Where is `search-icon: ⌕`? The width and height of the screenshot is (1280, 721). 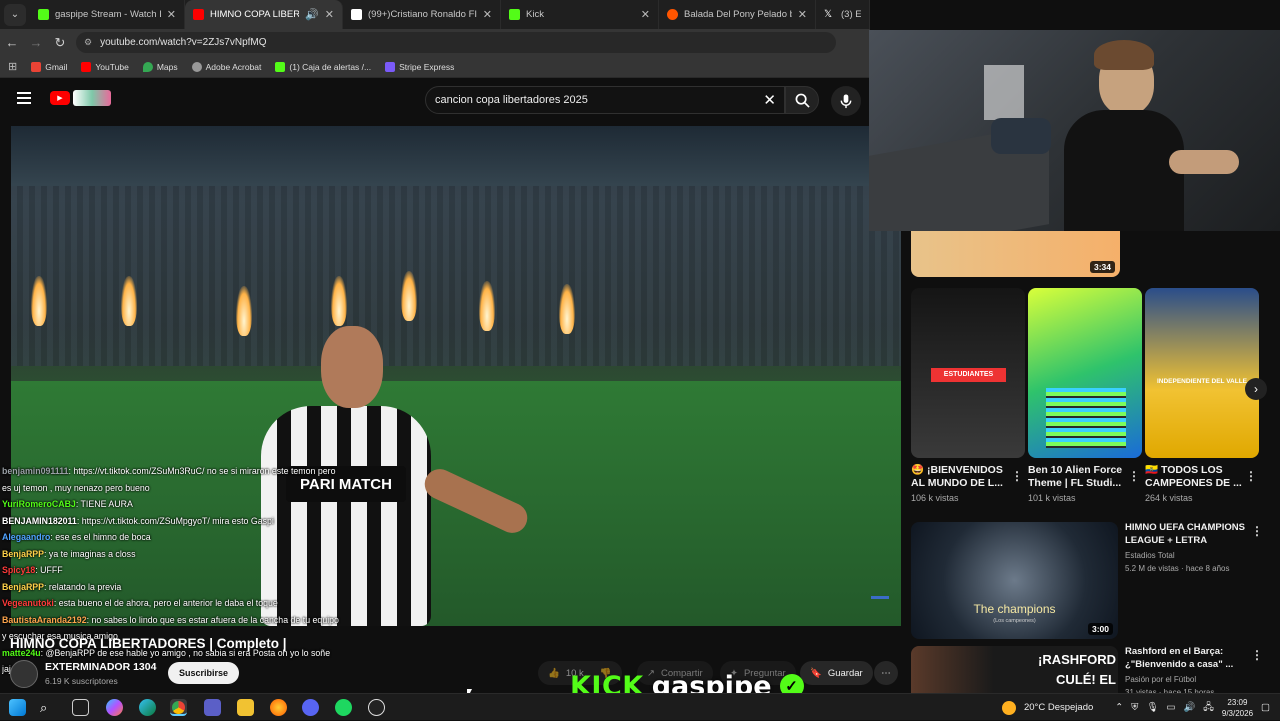 search-icon: ⌕ is located at coordinates (48, 707).